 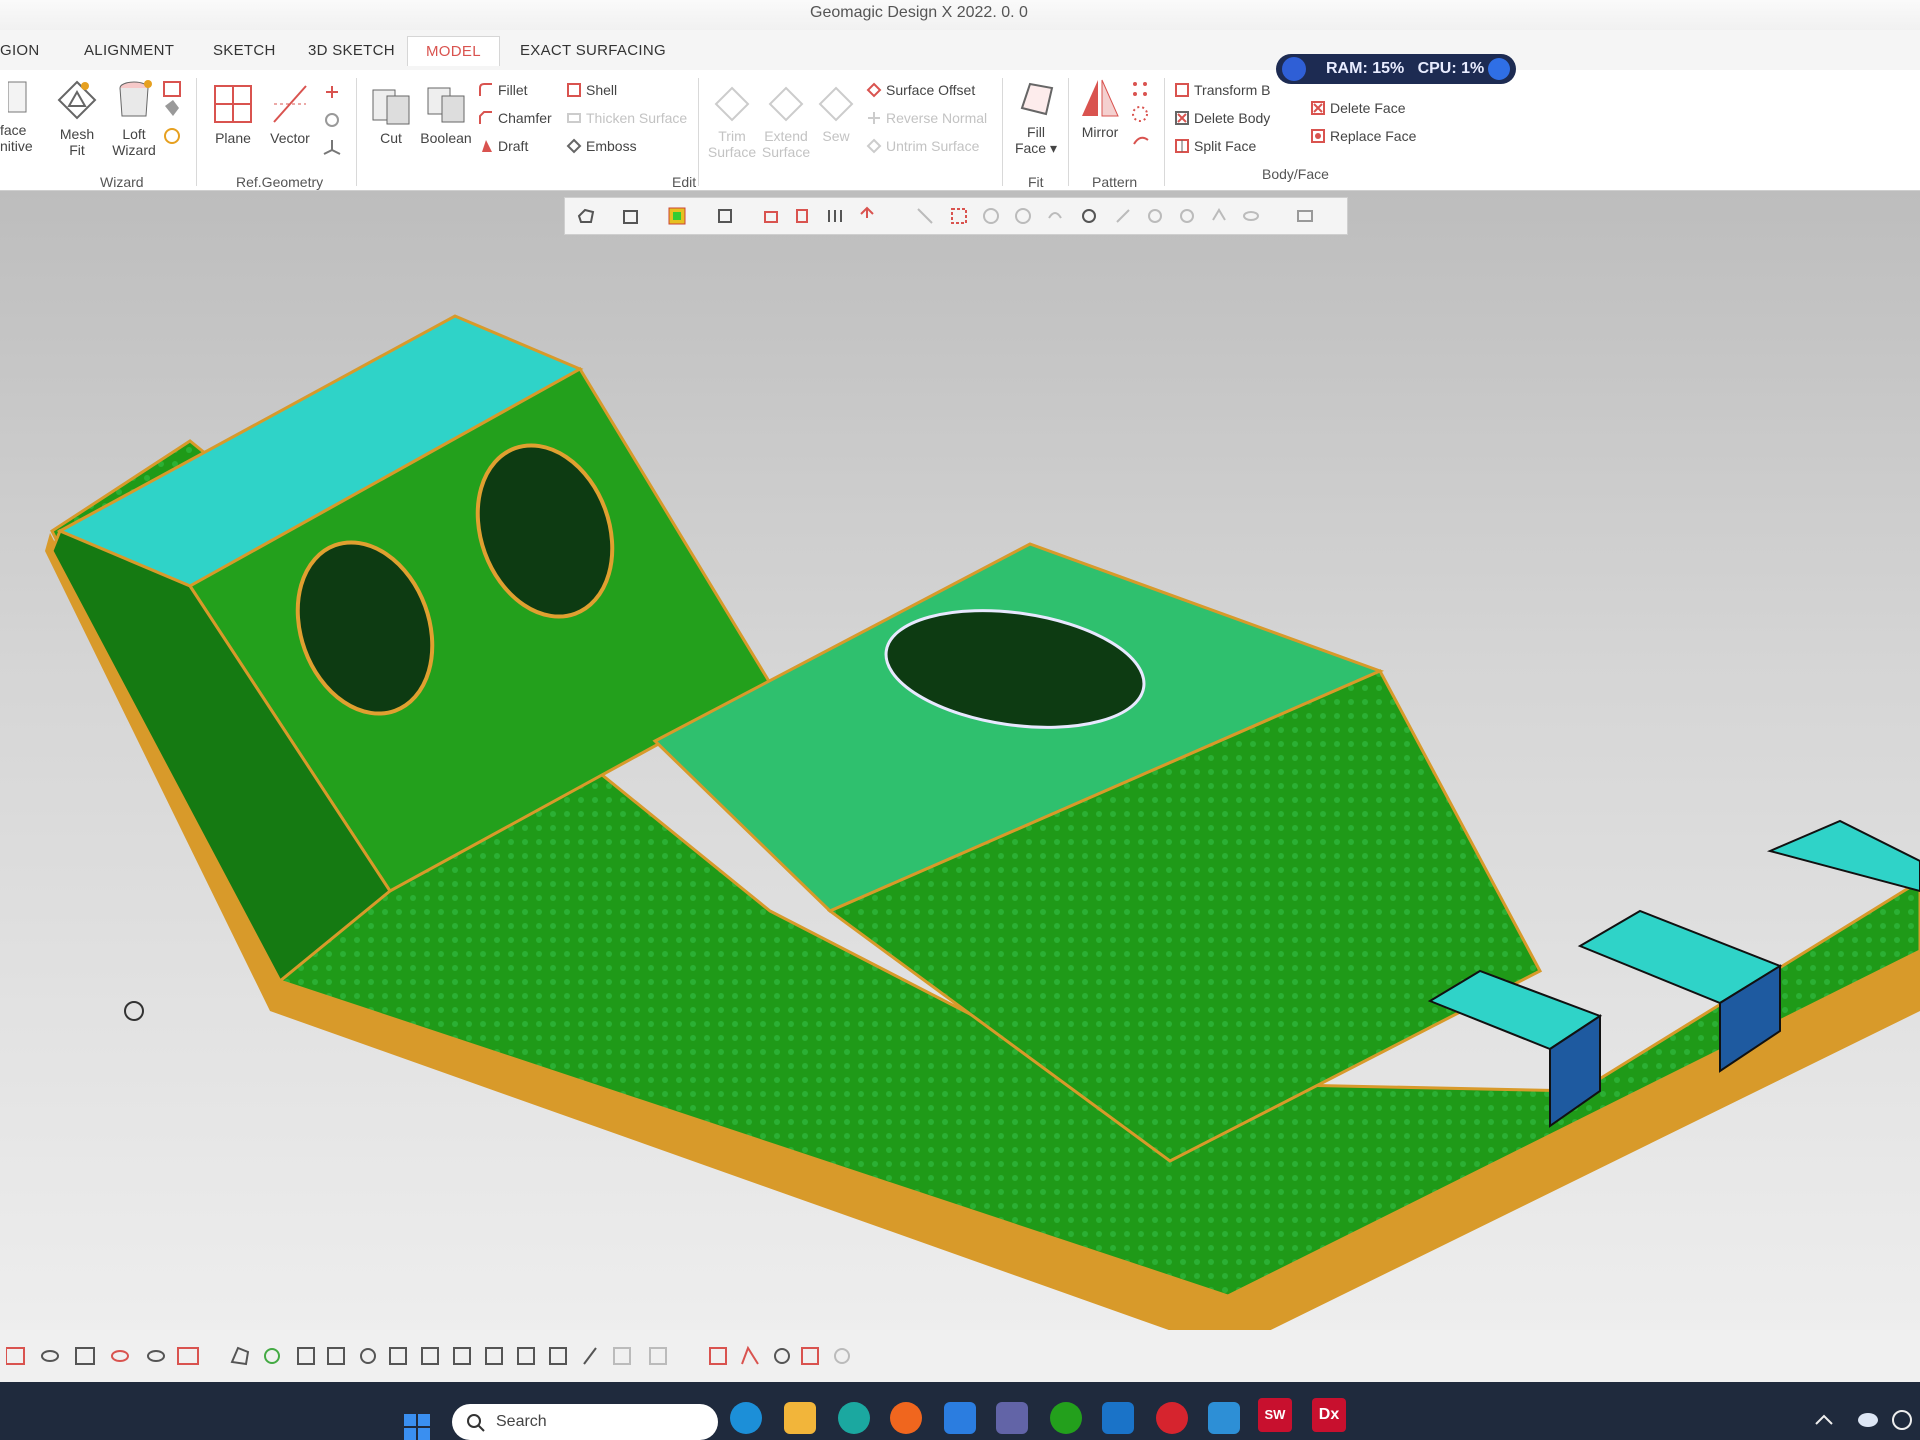 What do you see at coordinates (1232, 118) in the screenshot?
I see `delete-body-label: Delete Body` at bounding box center [1232, 118].